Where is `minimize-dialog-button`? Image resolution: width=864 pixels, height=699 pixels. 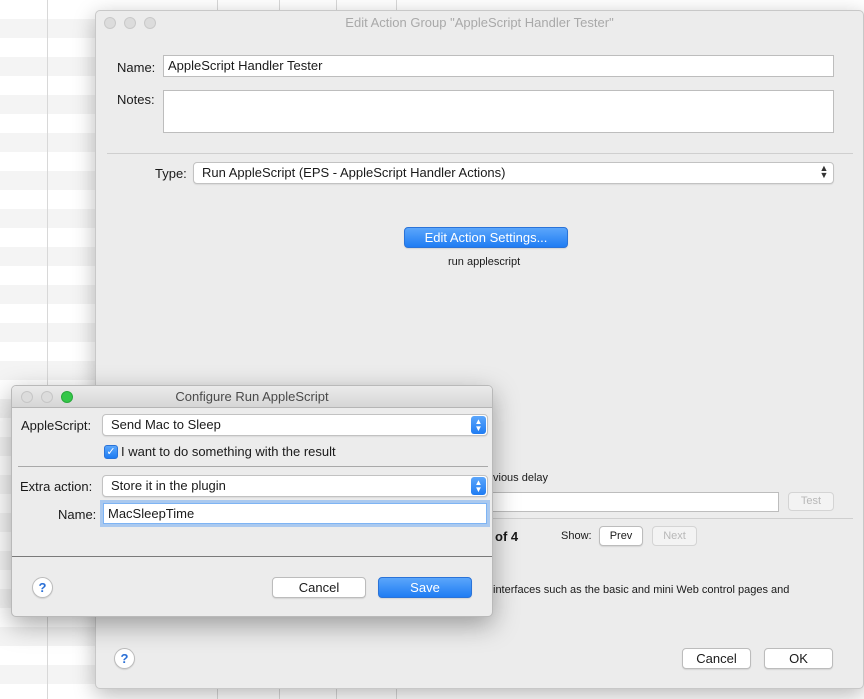
minimize-dialog-button is located at coordinates (47, 397).